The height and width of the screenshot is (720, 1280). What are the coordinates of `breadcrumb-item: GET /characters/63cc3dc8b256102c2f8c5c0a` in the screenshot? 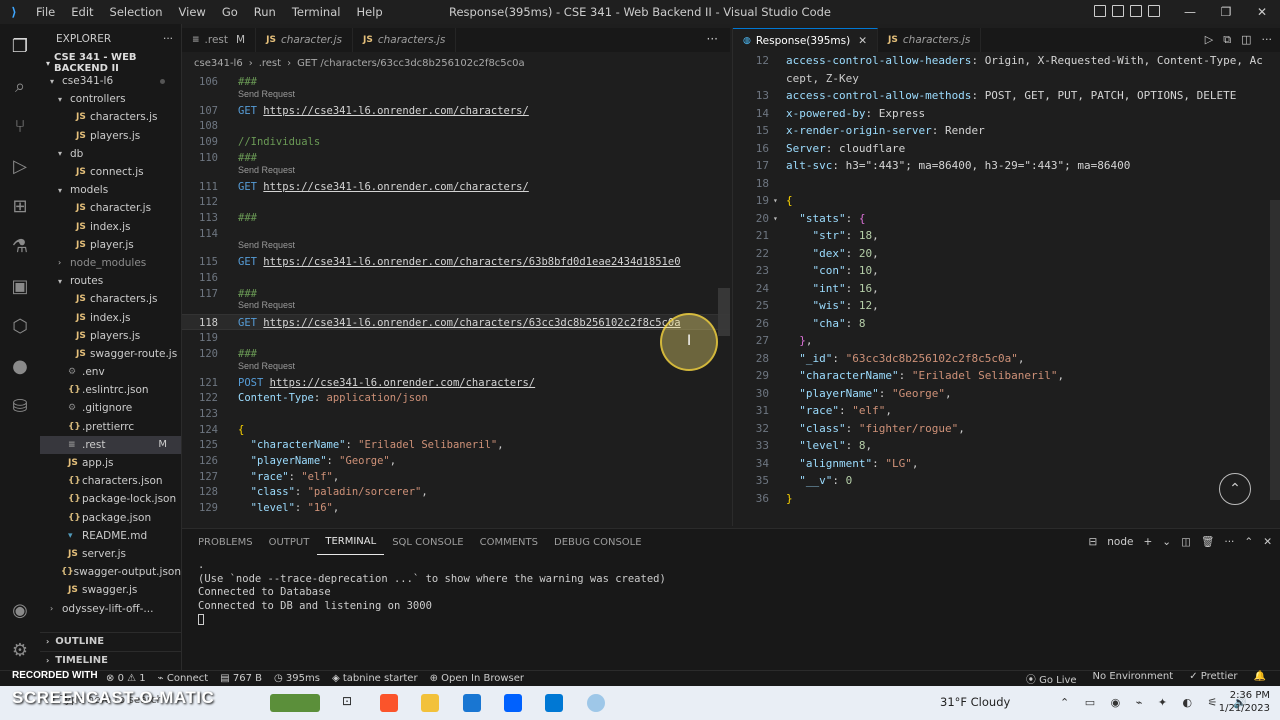 It's located at (411, 63).